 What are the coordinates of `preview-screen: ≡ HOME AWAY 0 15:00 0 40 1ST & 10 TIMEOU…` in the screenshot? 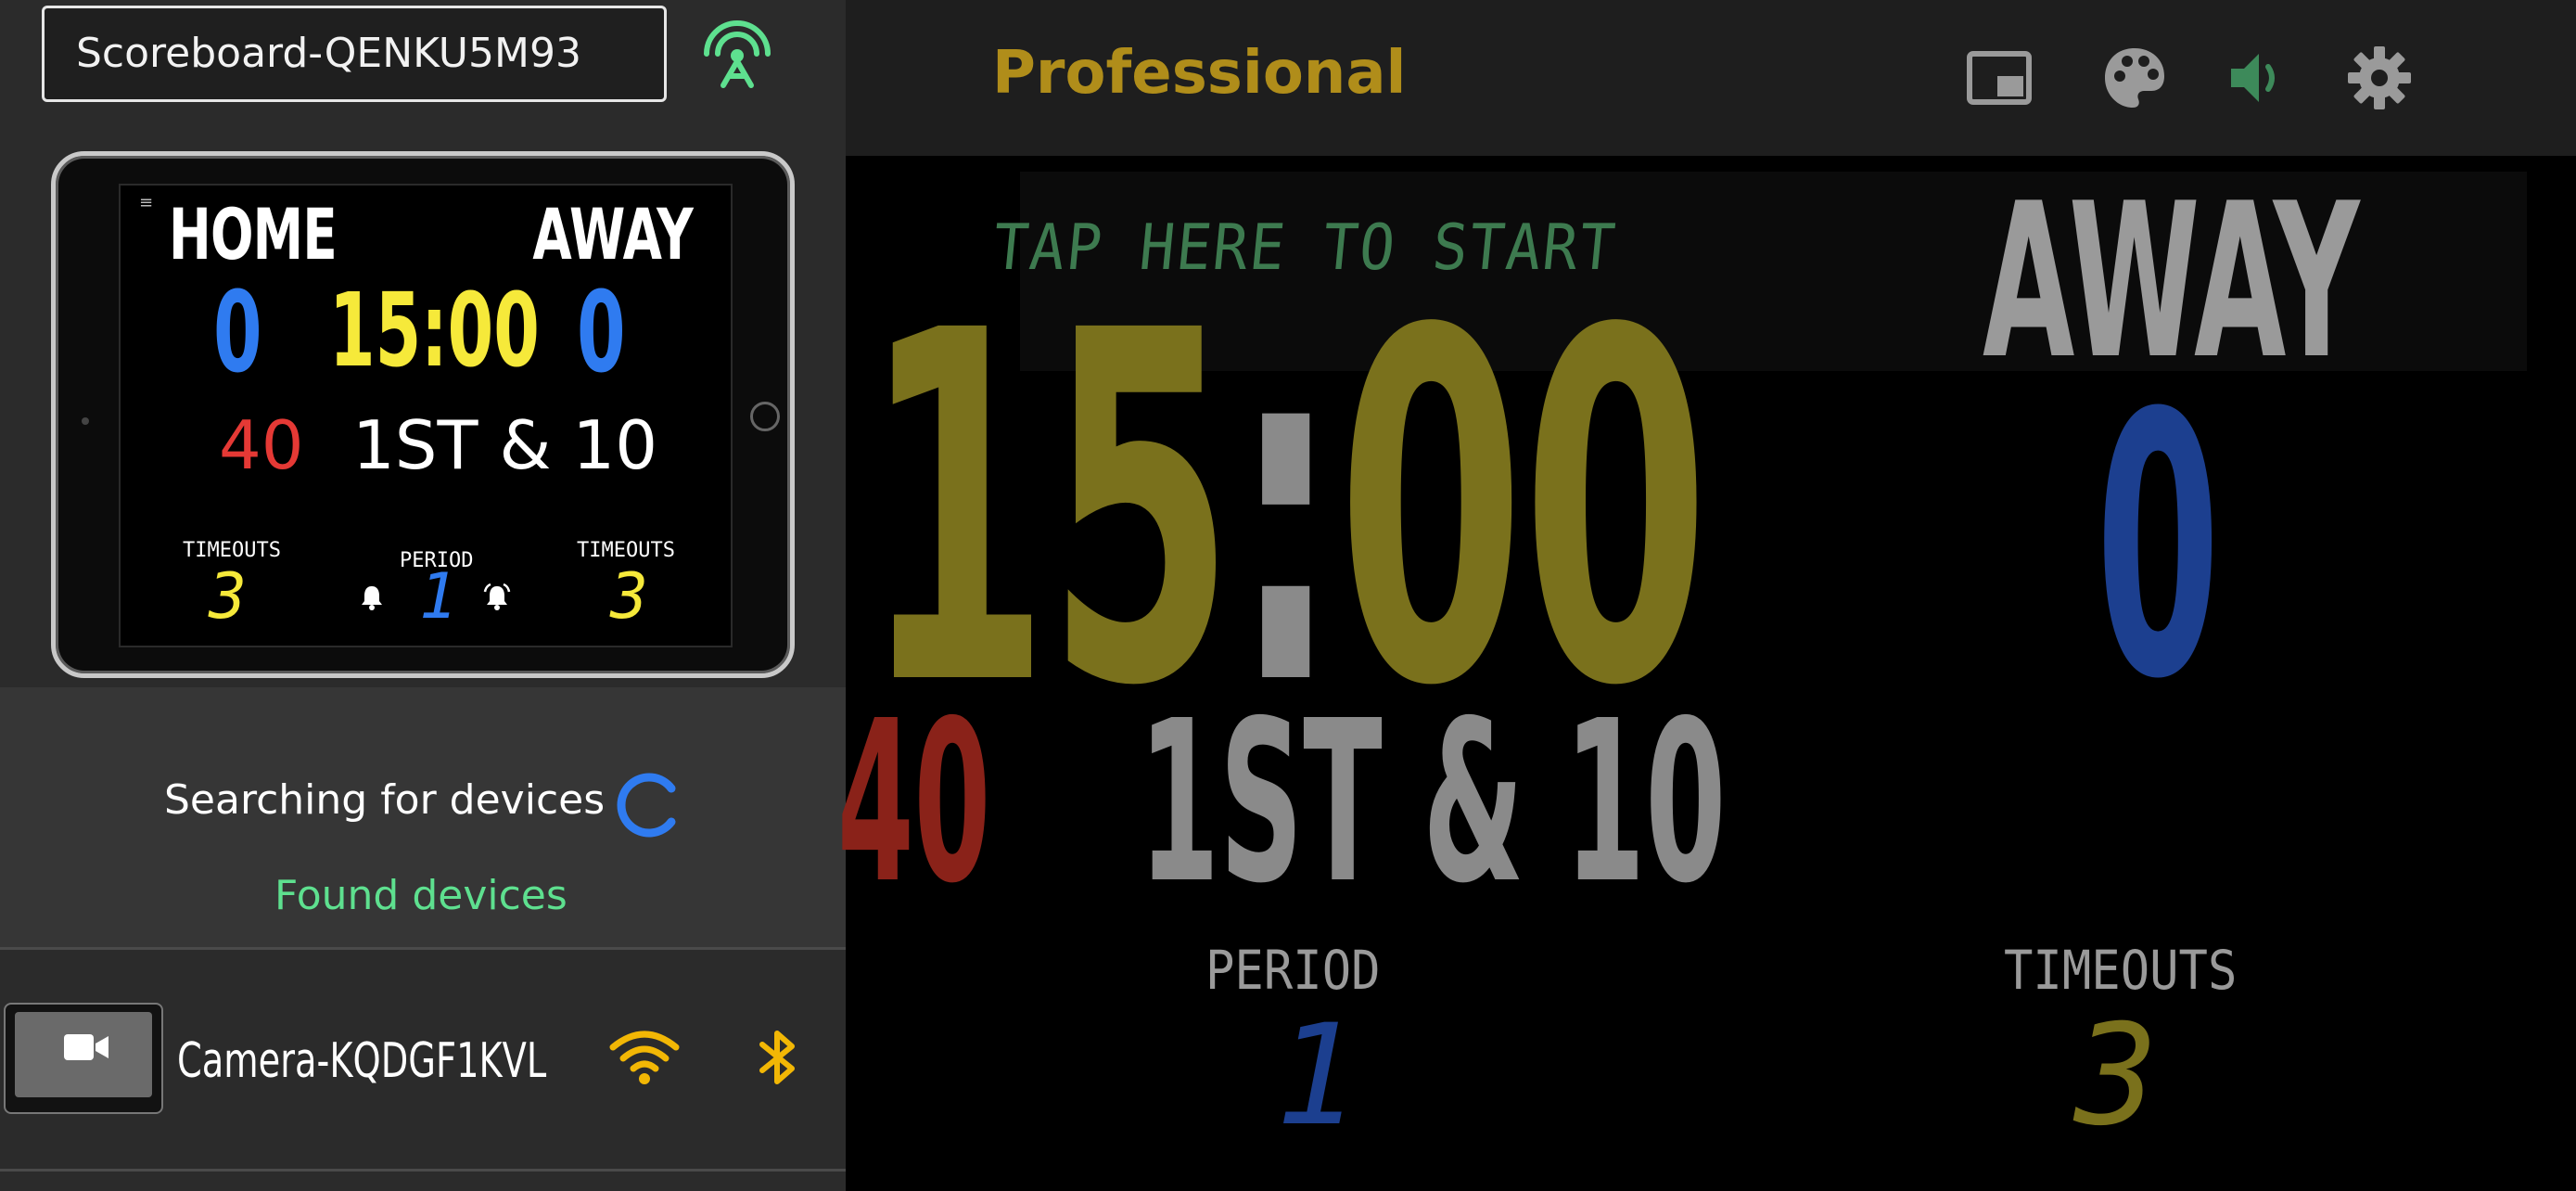 It's located at (426, 415).